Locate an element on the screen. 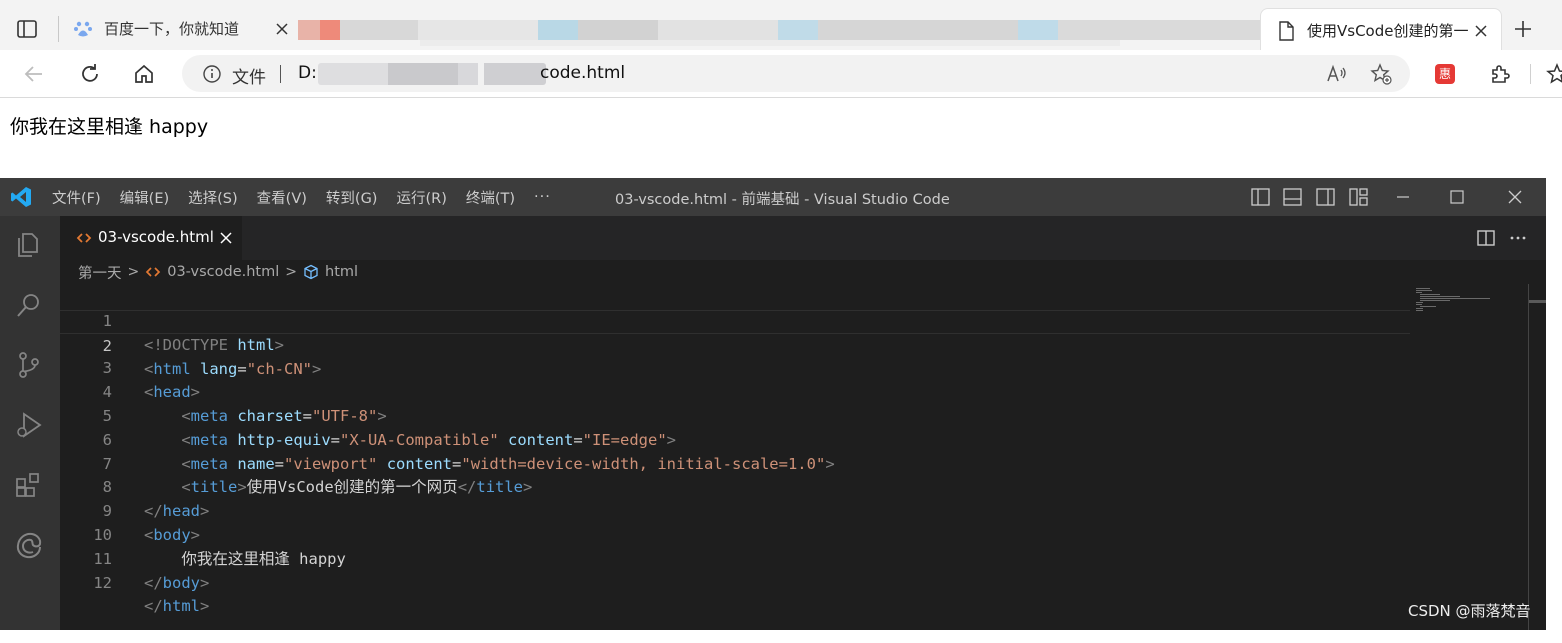 The image size is (1562, 643). url-suffix: code.html is located at coordinates (583, 73).